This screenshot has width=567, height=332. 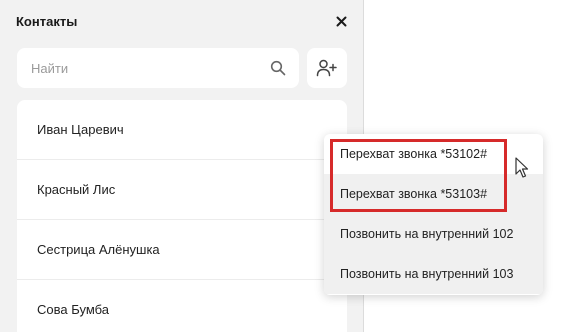 What do you see at coordinates (47, 21) in the screenshot?
I see `panel-title: Контакты` at bounding box center [47, 21].